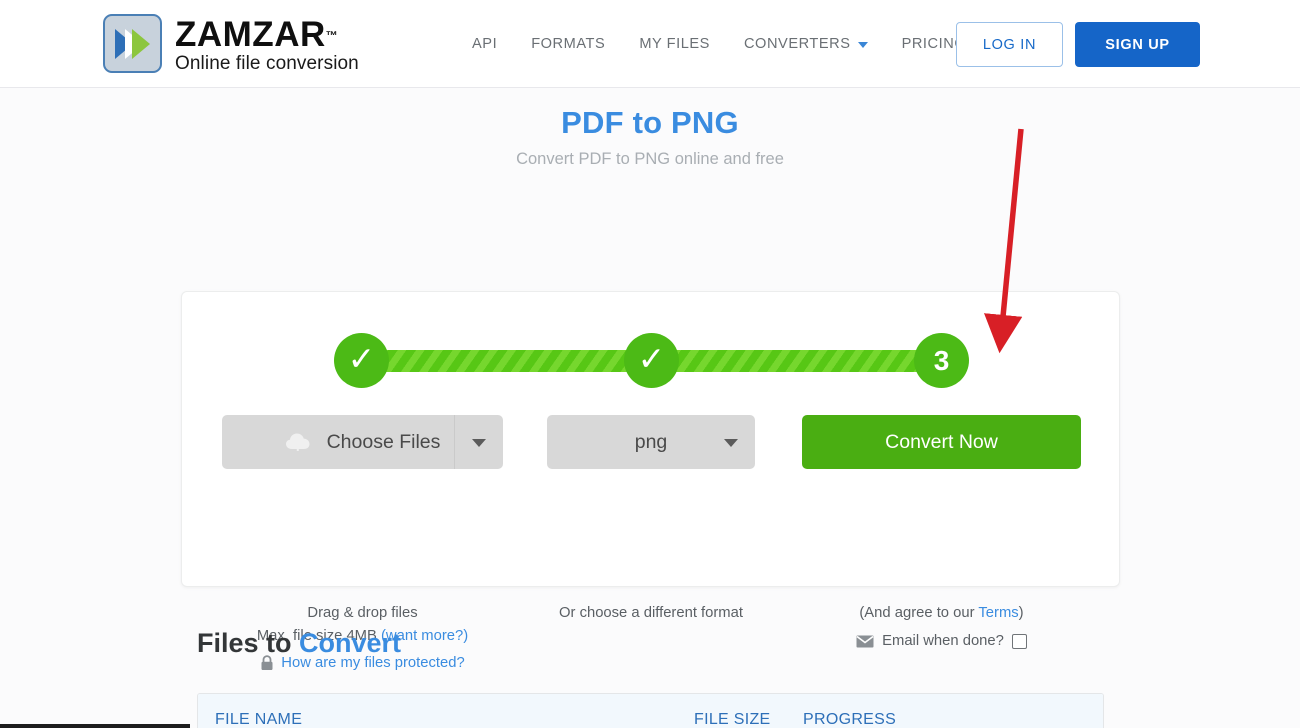 The image size is (1300, 728). What do you see at coordinates (267, 63) in the screenshot?
I see `logo-tagline: Online file conversion` at bounding box center [267, 63].